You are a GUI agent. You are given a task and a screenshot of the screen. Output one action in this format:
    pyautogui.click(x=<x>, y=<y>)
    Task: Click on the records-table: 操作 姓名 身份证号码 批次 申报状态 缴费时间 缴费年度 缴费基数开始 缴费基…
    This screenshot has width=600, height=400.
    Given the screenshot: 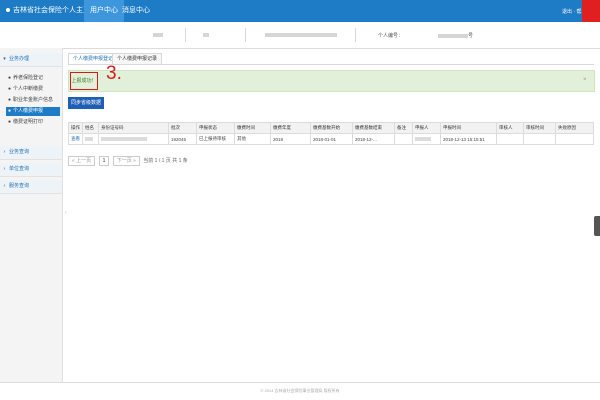 What is the action you would take?
    pyautogui.click(x=331, y=133)
    